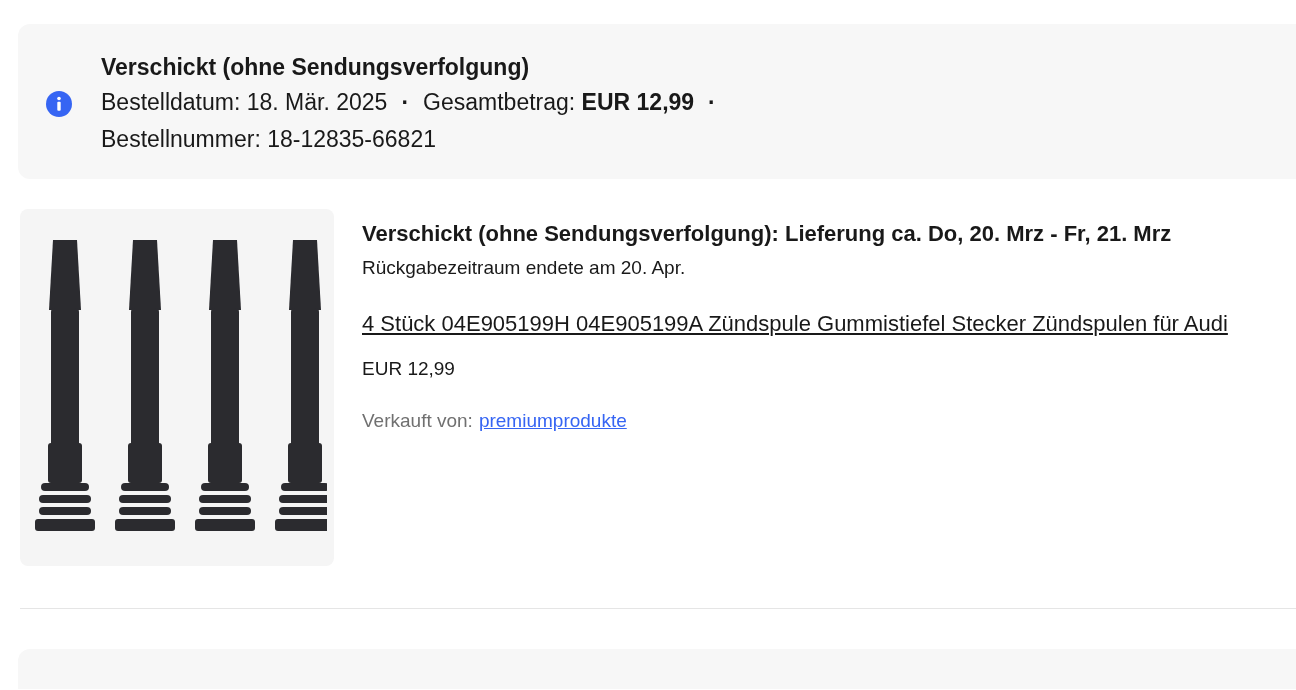 The image size is (1296, 690). What do you see at coordinates (802, 323) in the screenshot?
I see `product-title-link: 4 Stück 04E905199H 04E905199A Zündspule Gummistiefel Stecker Zündspulen für Audi` at bounding box center [802, 323].